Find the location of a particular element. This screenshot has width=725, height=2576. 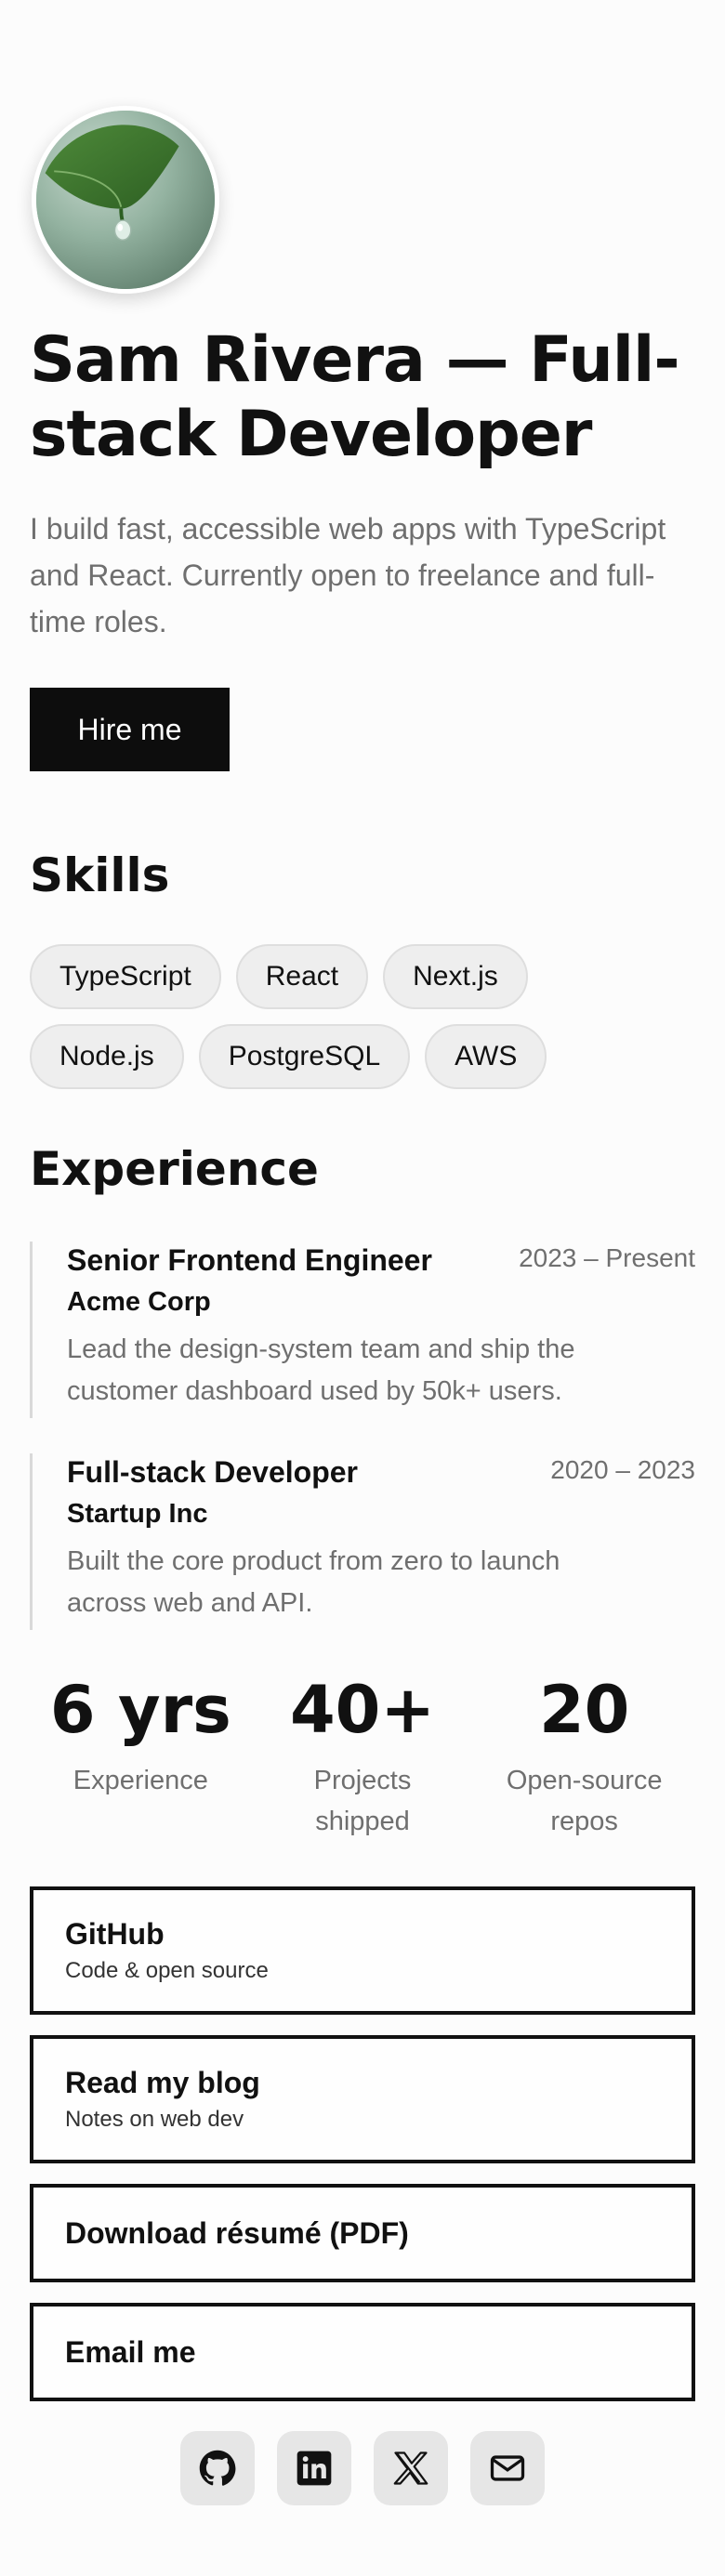

link-subtitle: Notes on web dev is located at coordinates (154, 2119).